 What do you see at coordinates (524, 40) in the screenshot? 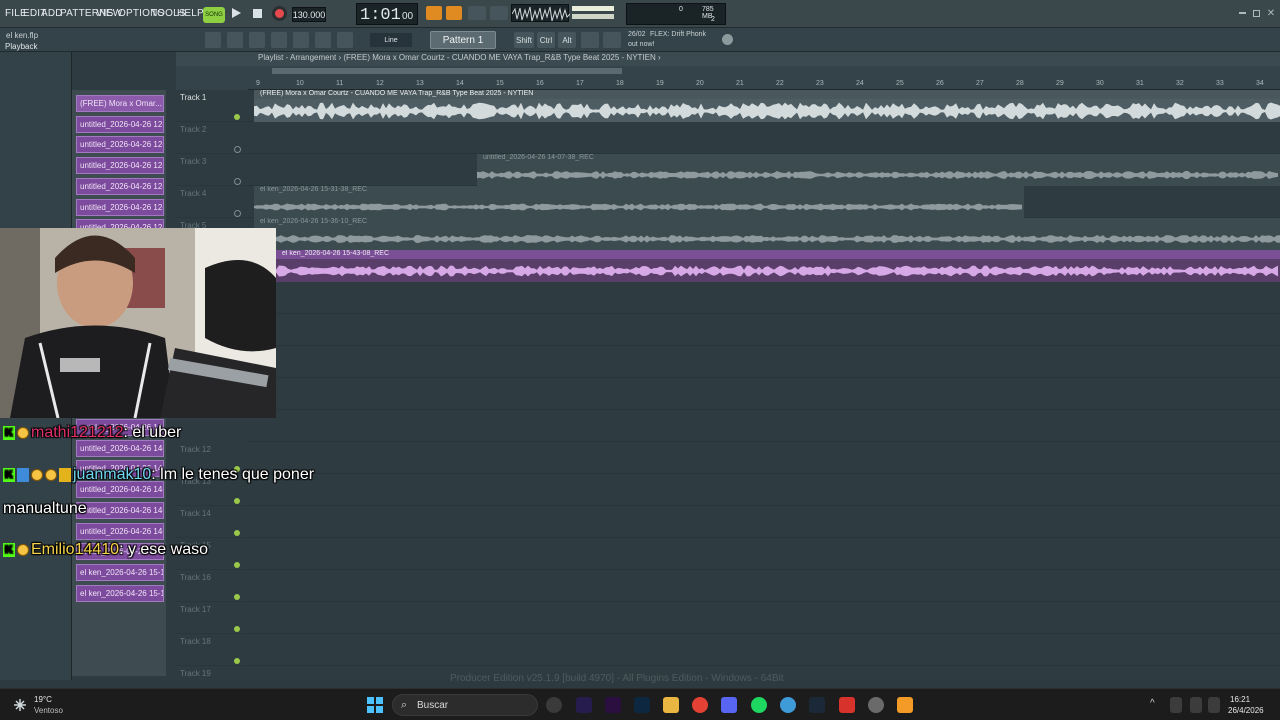
I see `shift-key-button: Shift` at bounding box center [524, 40].